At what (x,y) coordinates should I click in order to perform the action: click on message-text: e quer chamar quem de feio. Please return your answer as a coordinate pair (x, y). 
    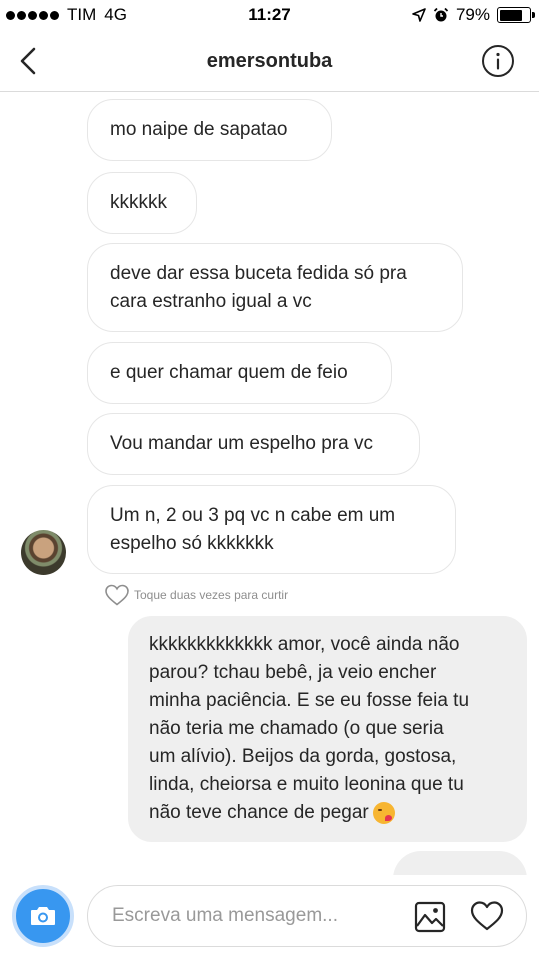
    Looking at the image, I should click on (229, 372).